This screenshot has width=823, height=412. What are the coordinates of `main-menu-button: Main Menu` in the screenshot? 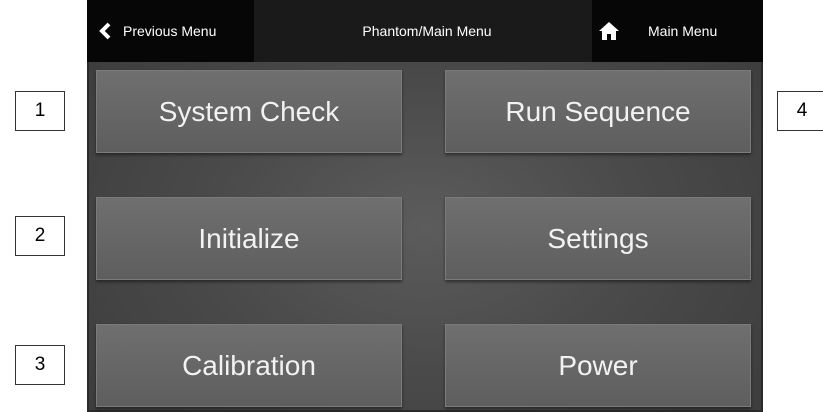 It's located at (677, 31).